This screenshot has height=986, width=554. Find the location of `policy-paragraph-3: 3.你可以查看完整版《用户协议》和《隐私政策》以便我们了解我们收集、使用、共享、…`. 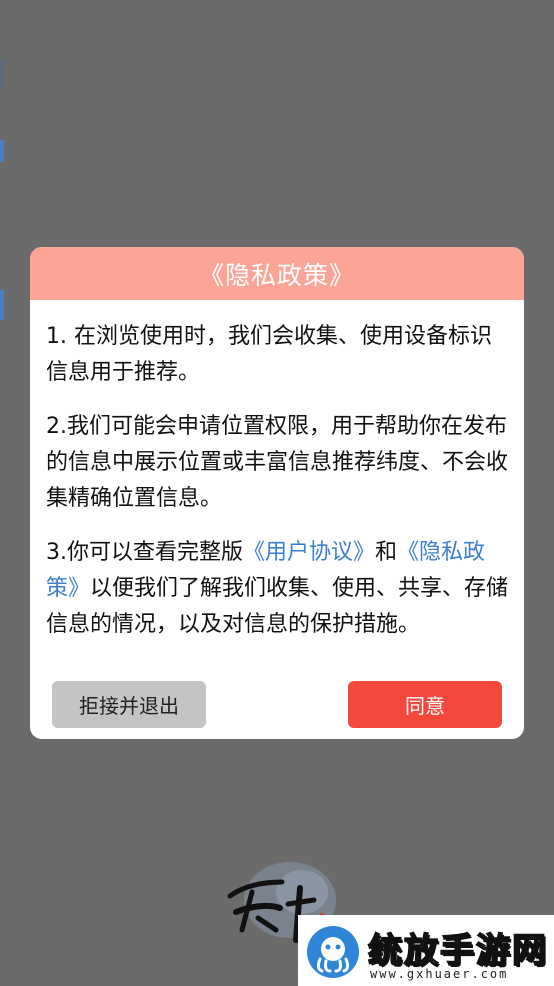

policy-paragraph-3: 3.你可以查看完整版《用户协议》和《隐私政策》以便我们了解我们收集、使用、共享、… is located at coordinates (278, 589).